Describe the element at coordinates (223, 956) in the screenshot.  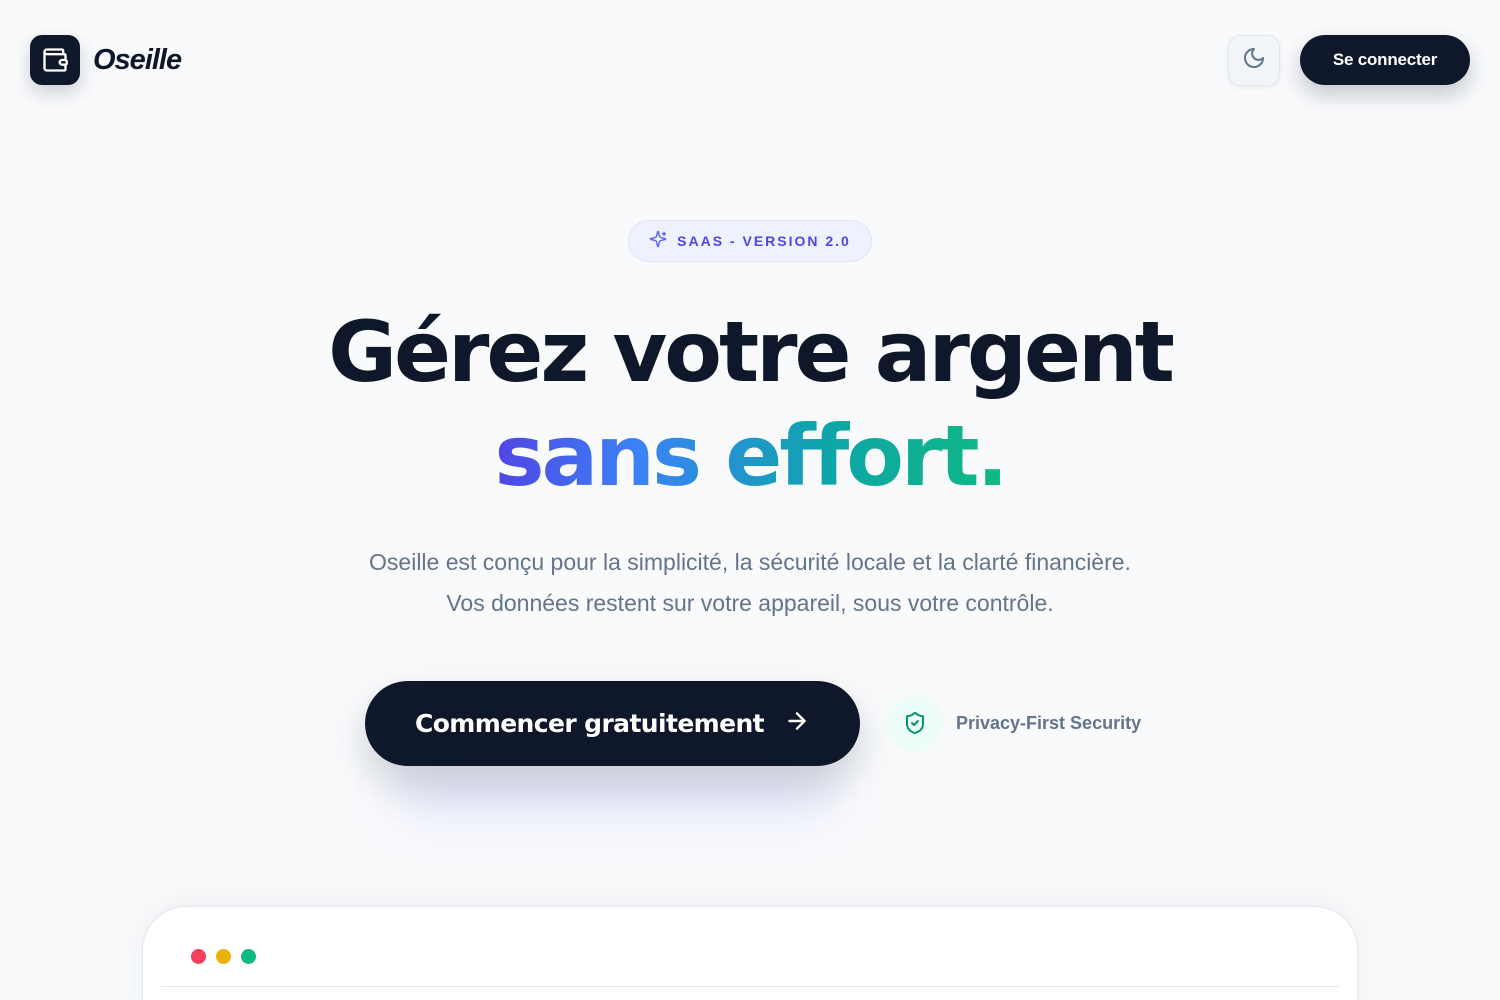
I see `window-dot-yellow` at that location.